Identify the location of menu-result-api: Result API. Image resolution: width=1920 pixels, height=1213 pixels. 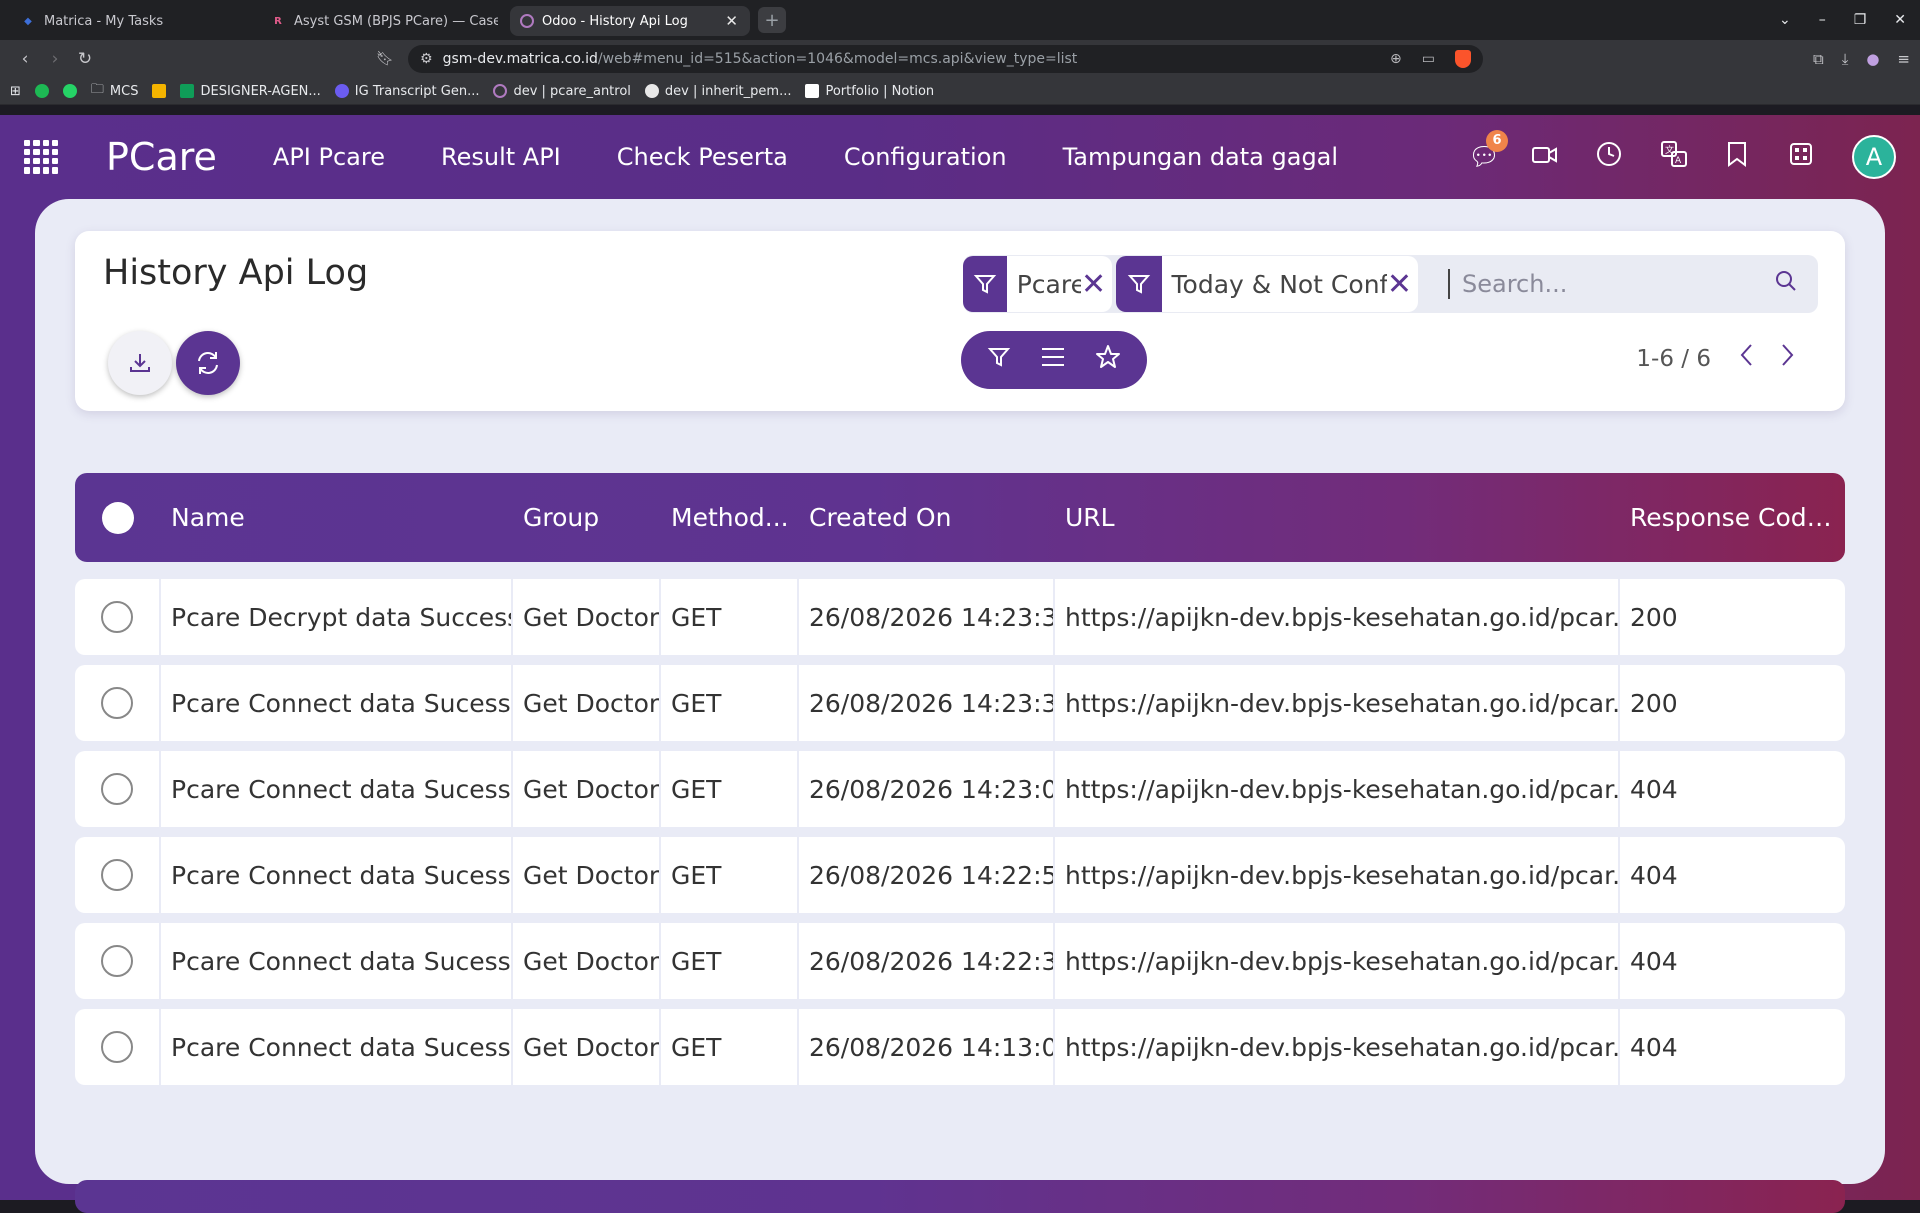
(501, 157).